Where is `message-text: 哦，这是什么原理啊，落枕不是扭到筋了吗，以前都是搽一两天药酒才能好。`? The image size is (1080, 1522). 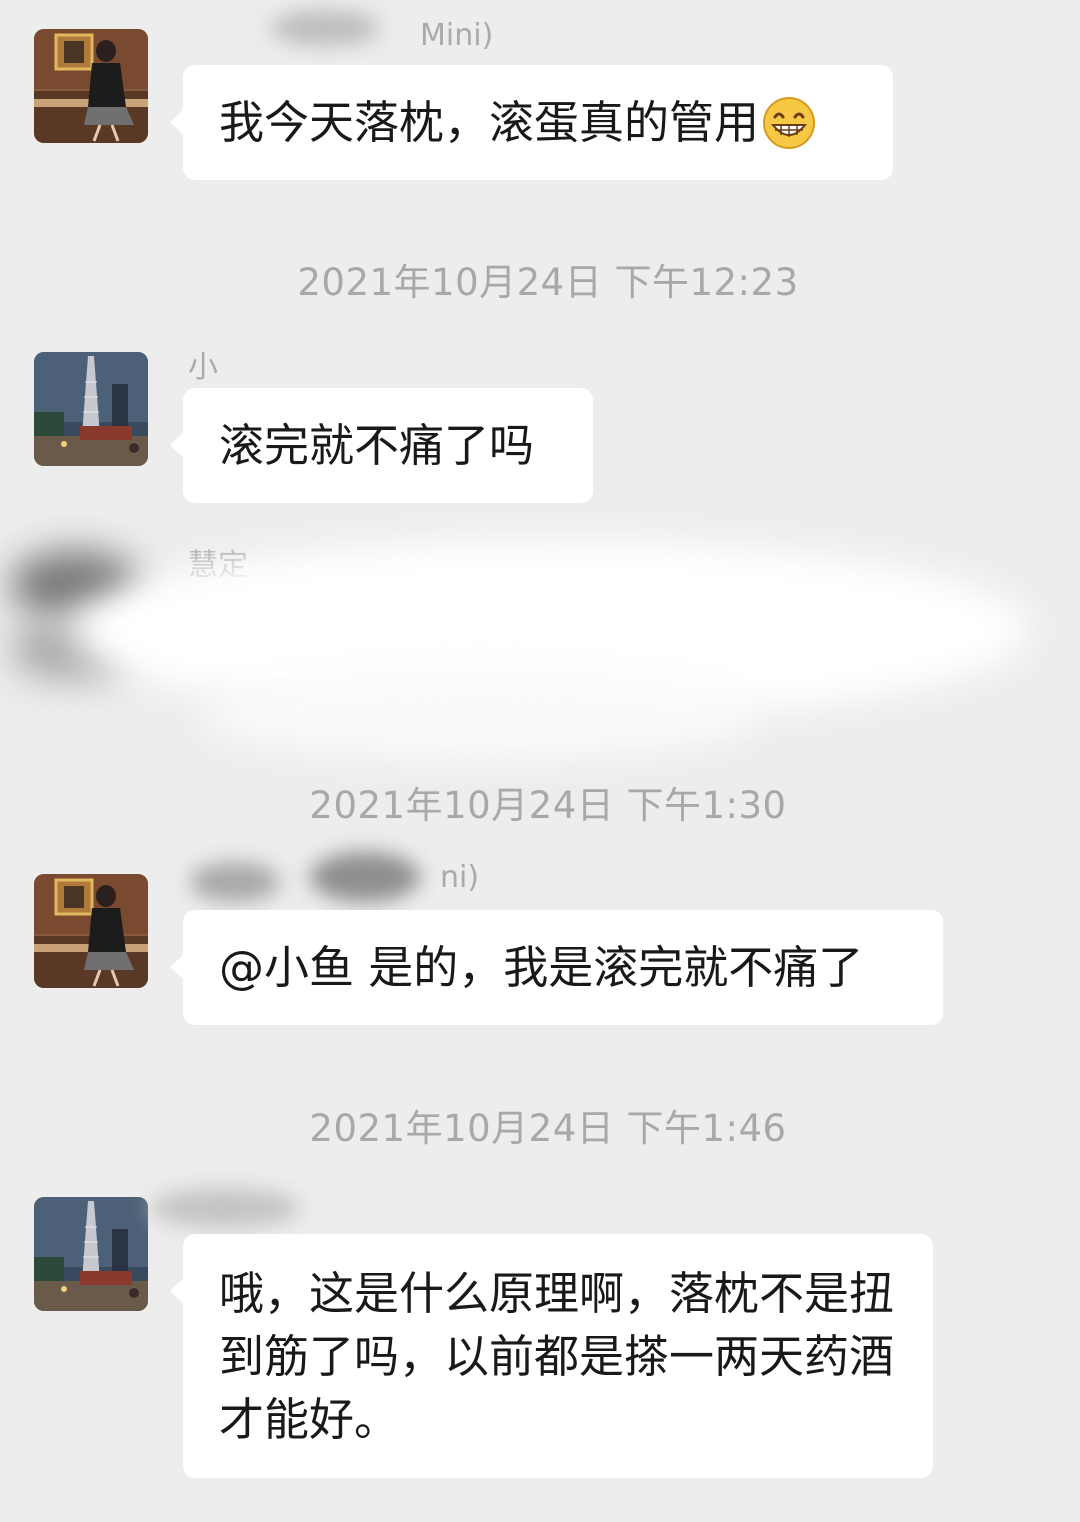 message-text: 哦，这是什么原理啊，落枕不是扭到筋了吗，以前都是搽一两天药酒才能好。 is located at coordinates (557, 1356).